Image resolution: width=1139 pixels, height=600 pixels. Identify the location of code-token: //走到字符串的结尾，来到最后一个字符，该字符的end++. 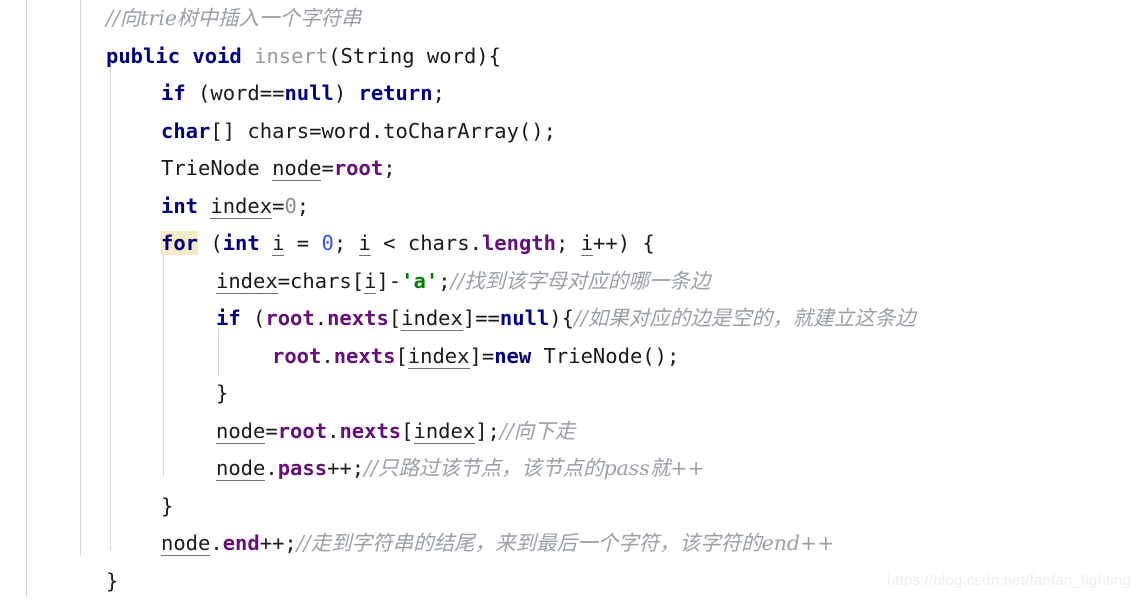
(566, 543).